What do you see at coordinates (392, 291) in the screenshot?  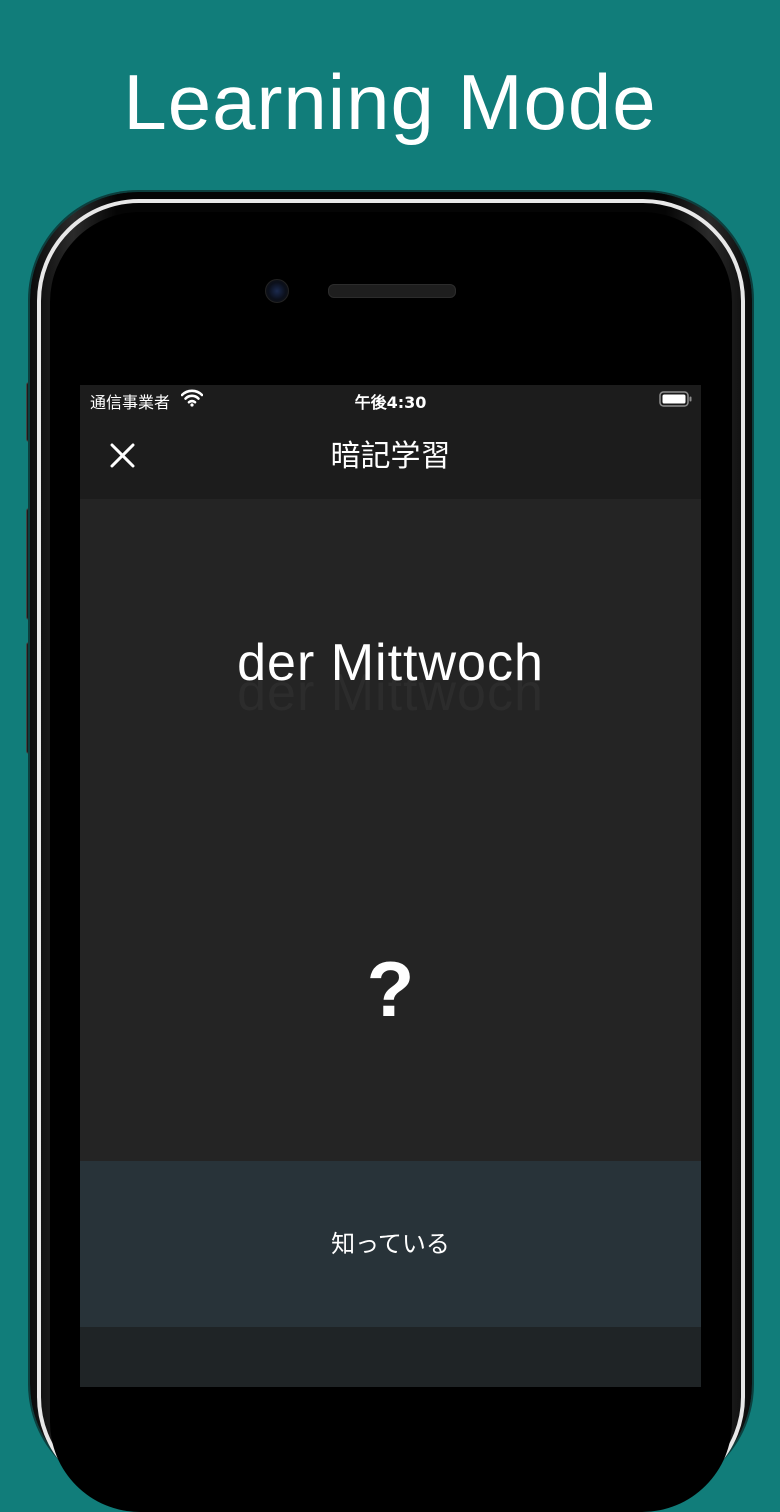 I see `earpiece-speaker` at bounding box center [392, 291].